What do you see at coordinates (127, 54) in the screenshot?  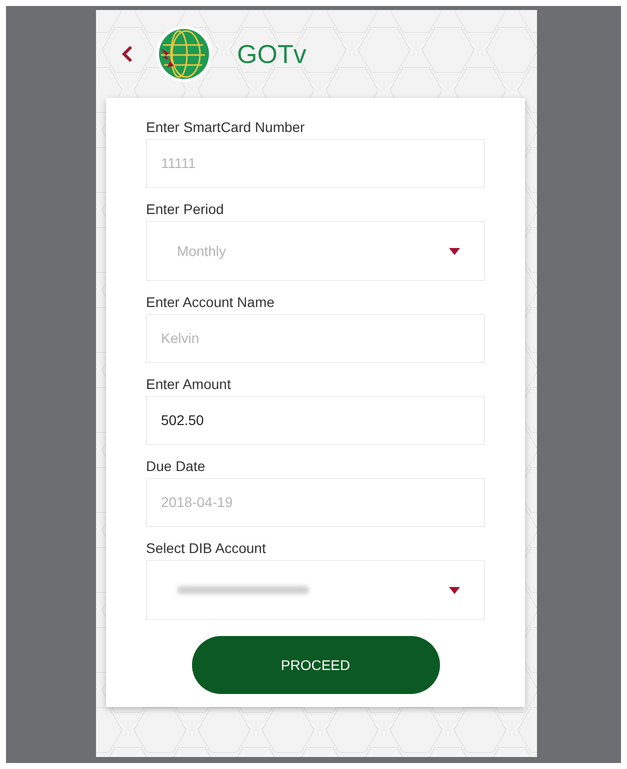 I see `back-chevron-icon` at bounding box center [127, 54].